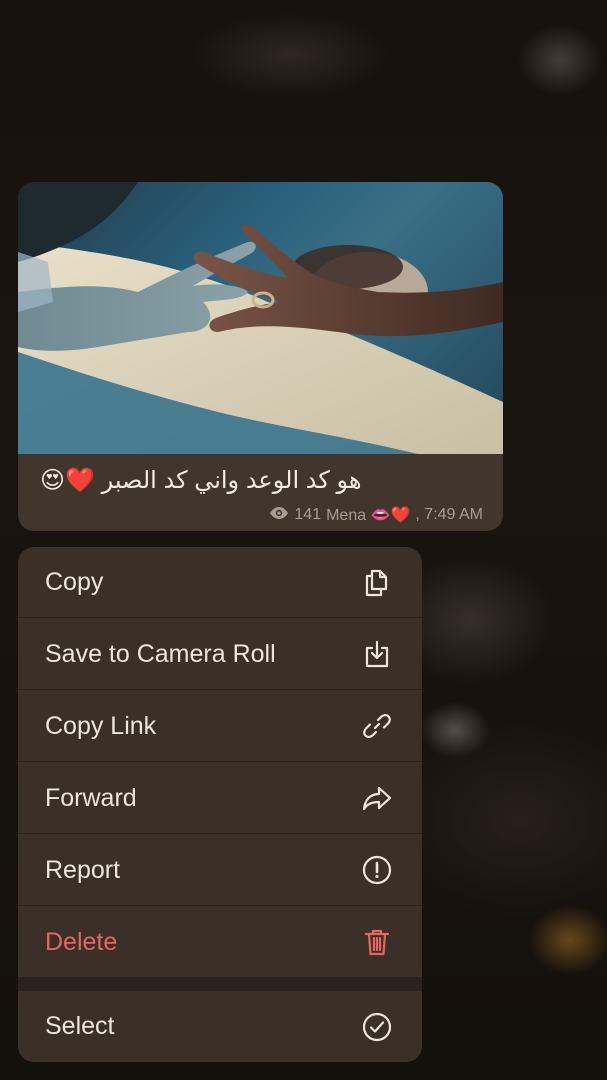 The height and width of the screenshot is (1080, 607). I want to click on menu-item-label: Delete, so click(81, 941).